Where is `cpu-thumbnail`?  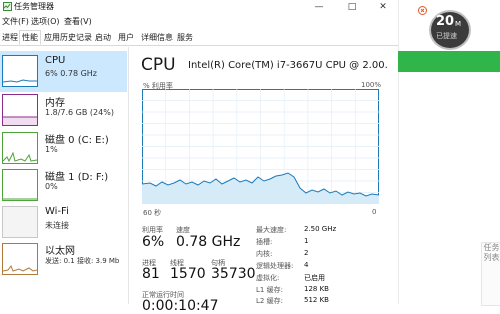 cpu-thumbnail is located at coordinates (20, 71).